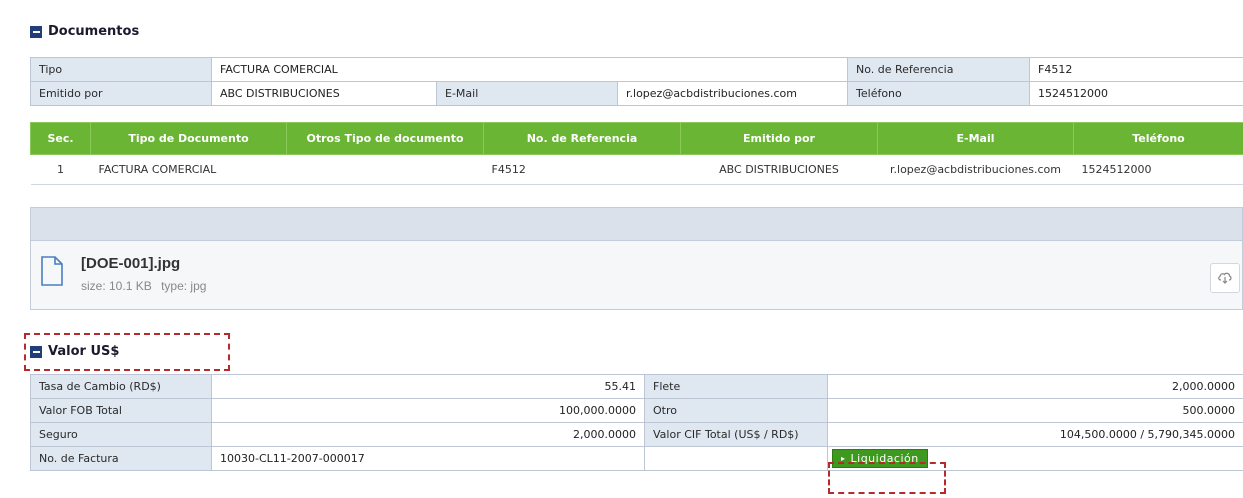 The height and width of the screenshot is (498, 1243). What do you see at coordinates (84, 351) in the screenshot?
I see `valor-title: Valor US$` at bounding box center [84, 351].